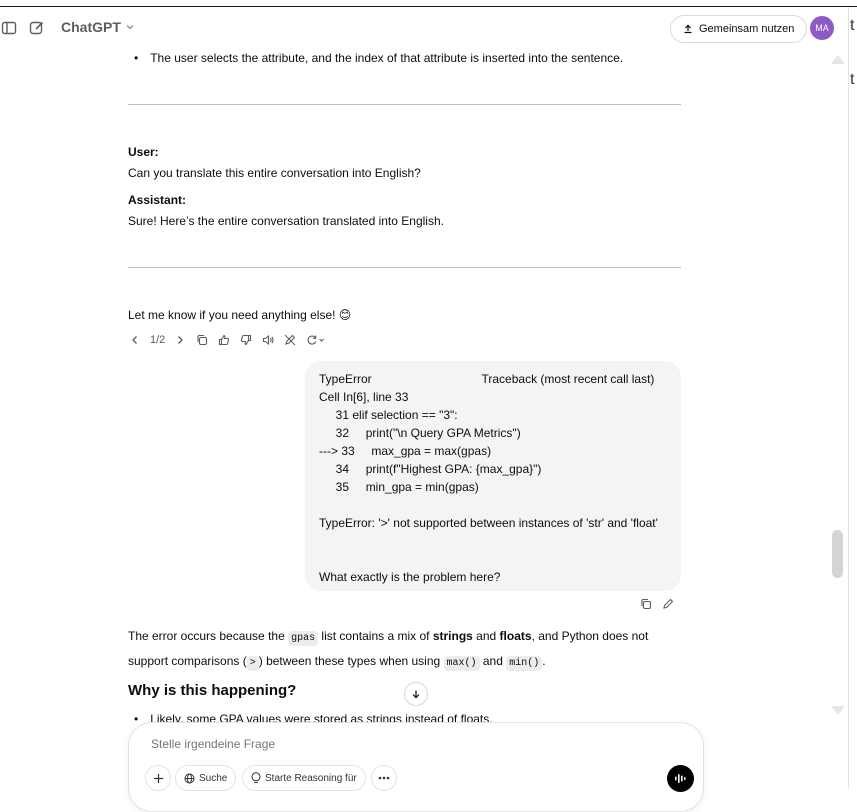 This screenshot has width=857, height=812. I want to click on sidebar-toggle-icon, so click(9, 28).